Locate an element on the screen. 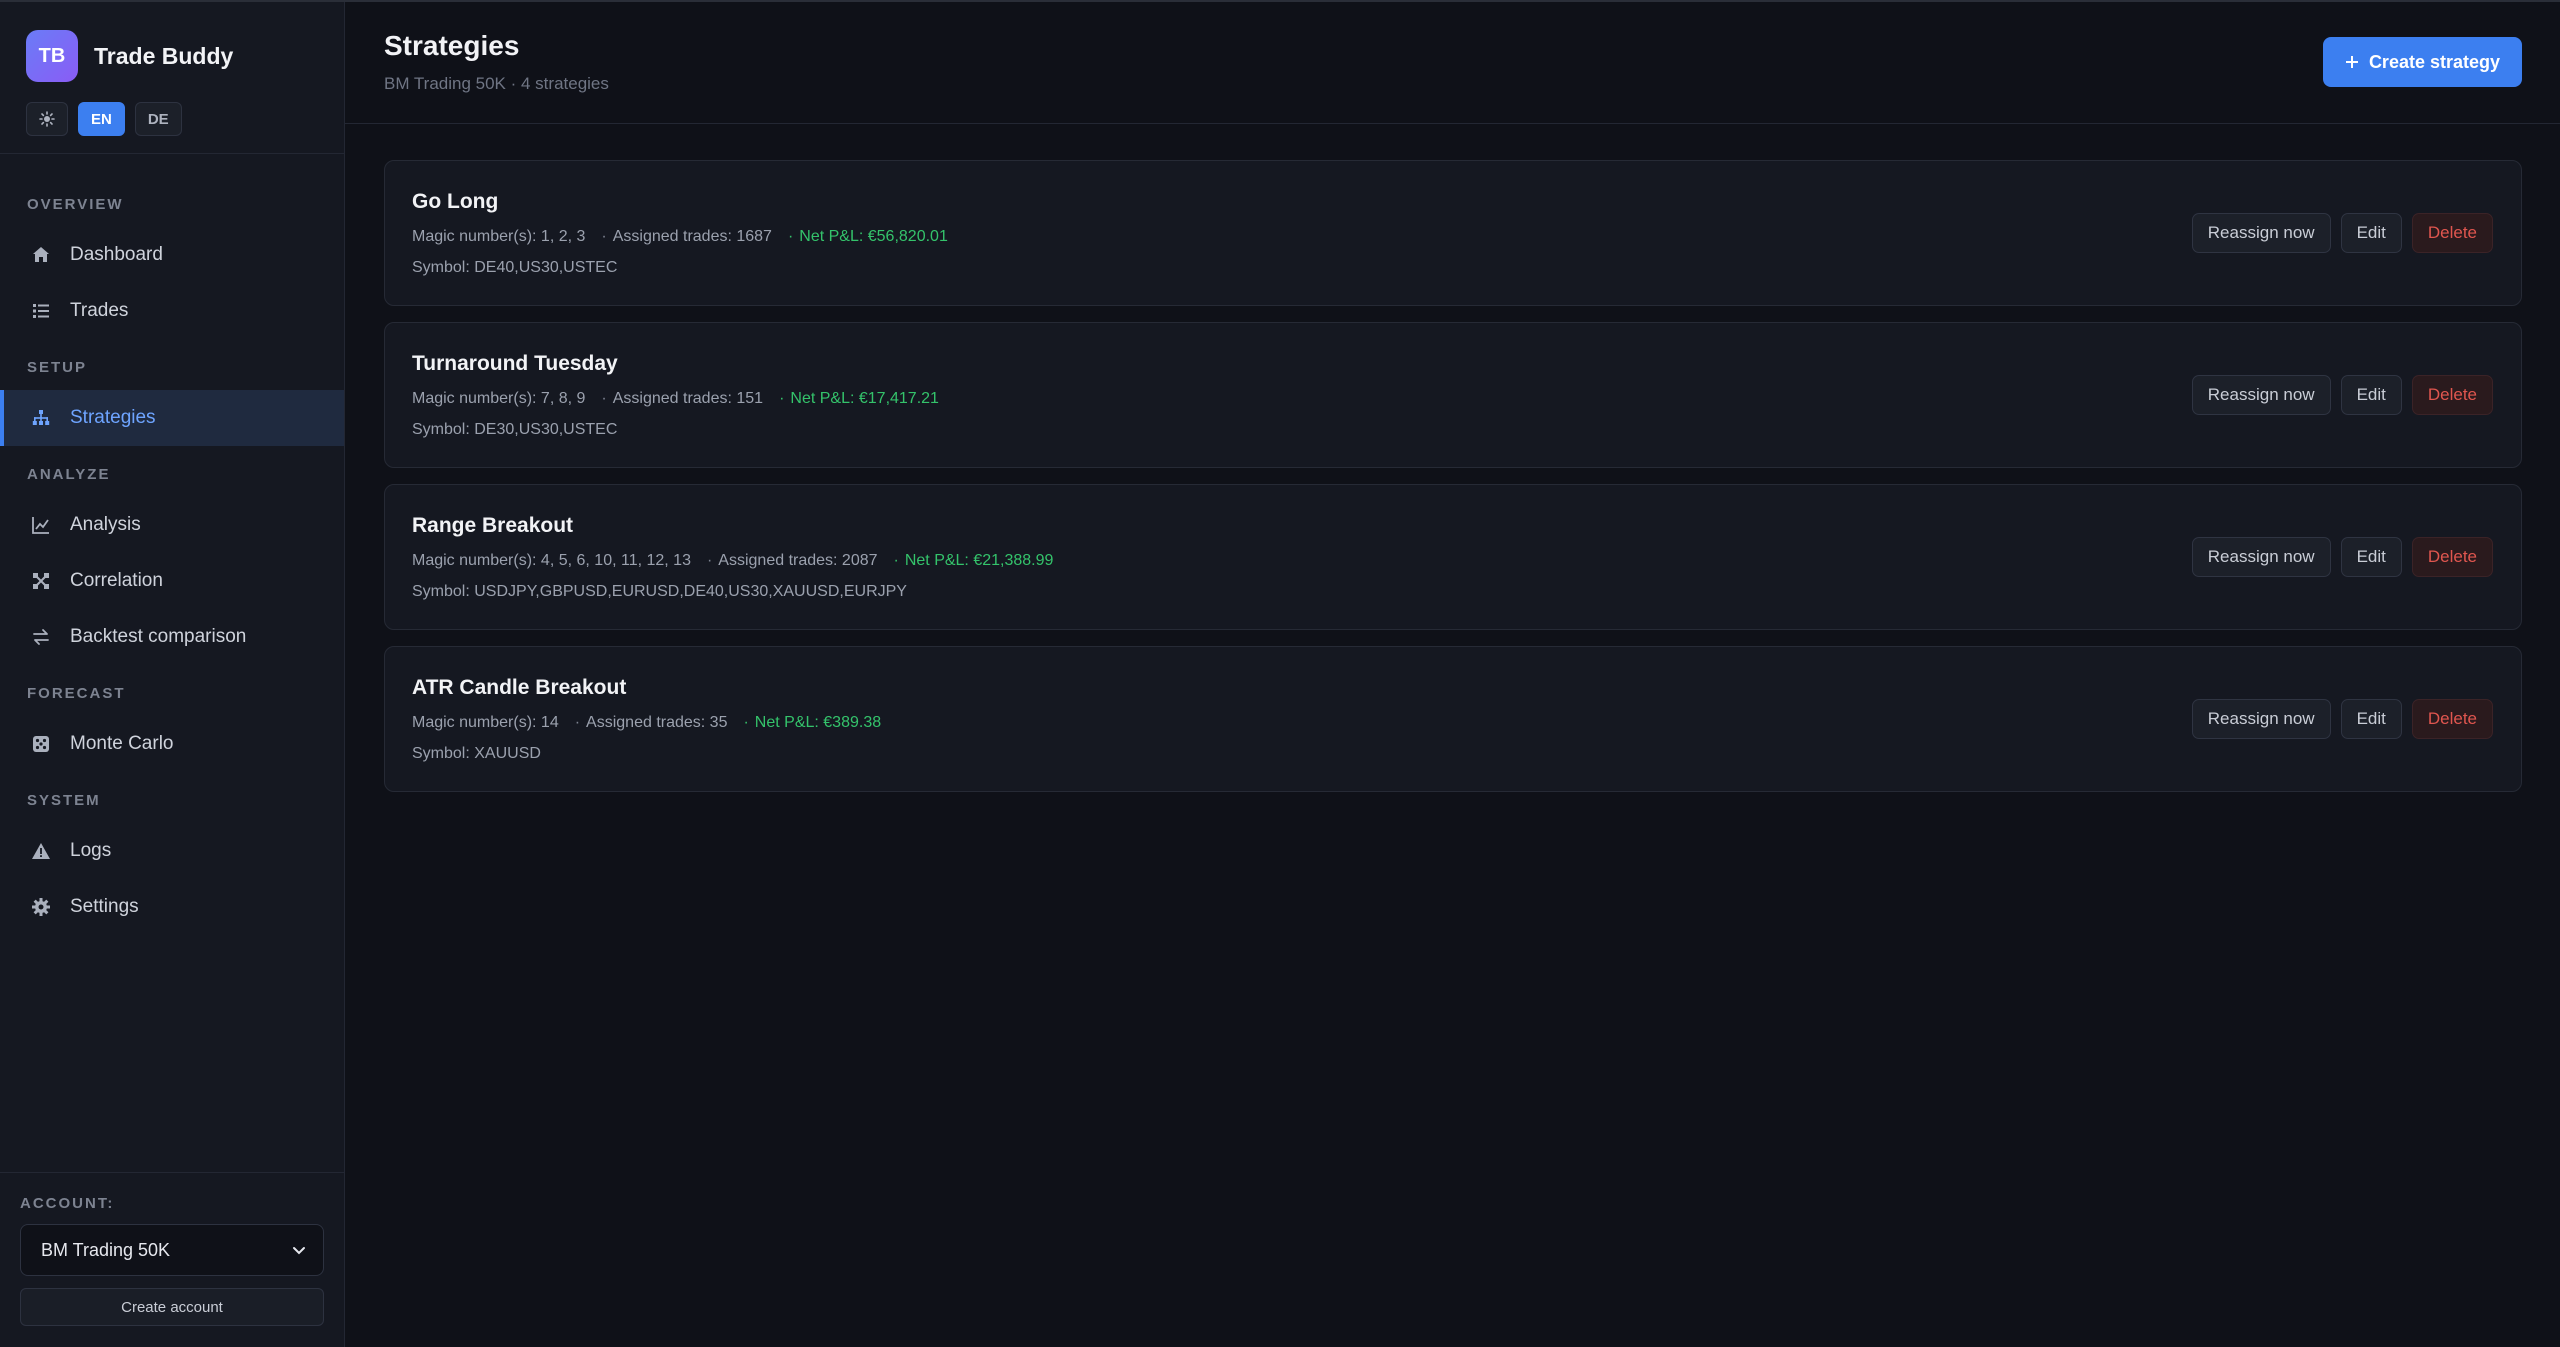  strategy-magic-numbers: Magic number(s): 4, 5, 6, 10, 11, 12, 13 is located at coordinates (551, 560).